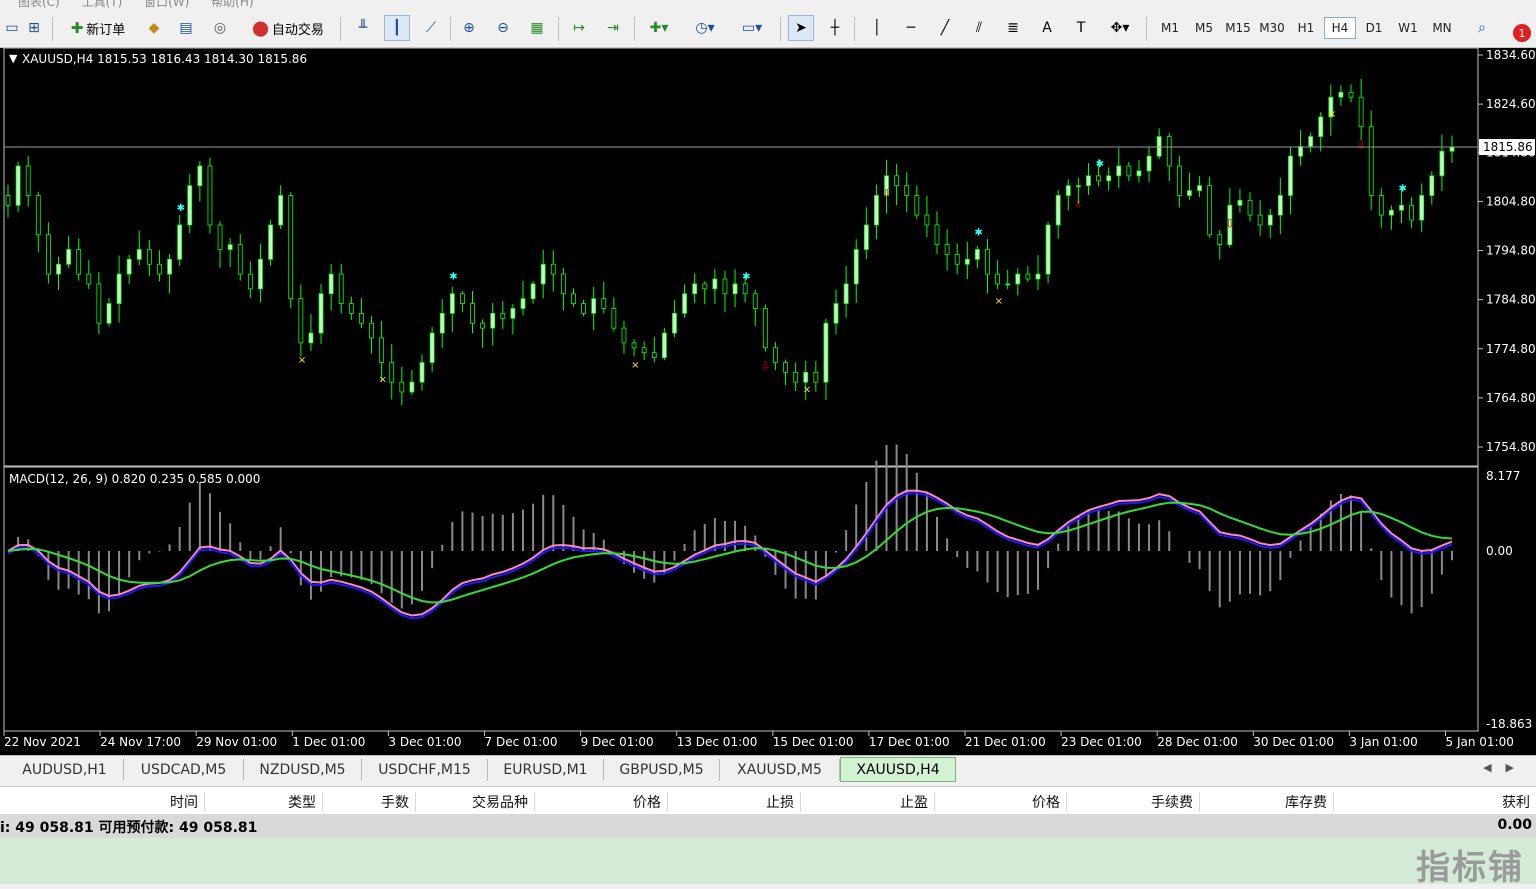 This screenshot has width=1536, height=889. I want to click on time-label: 5 Jan 01:00, so click(1480, 742).